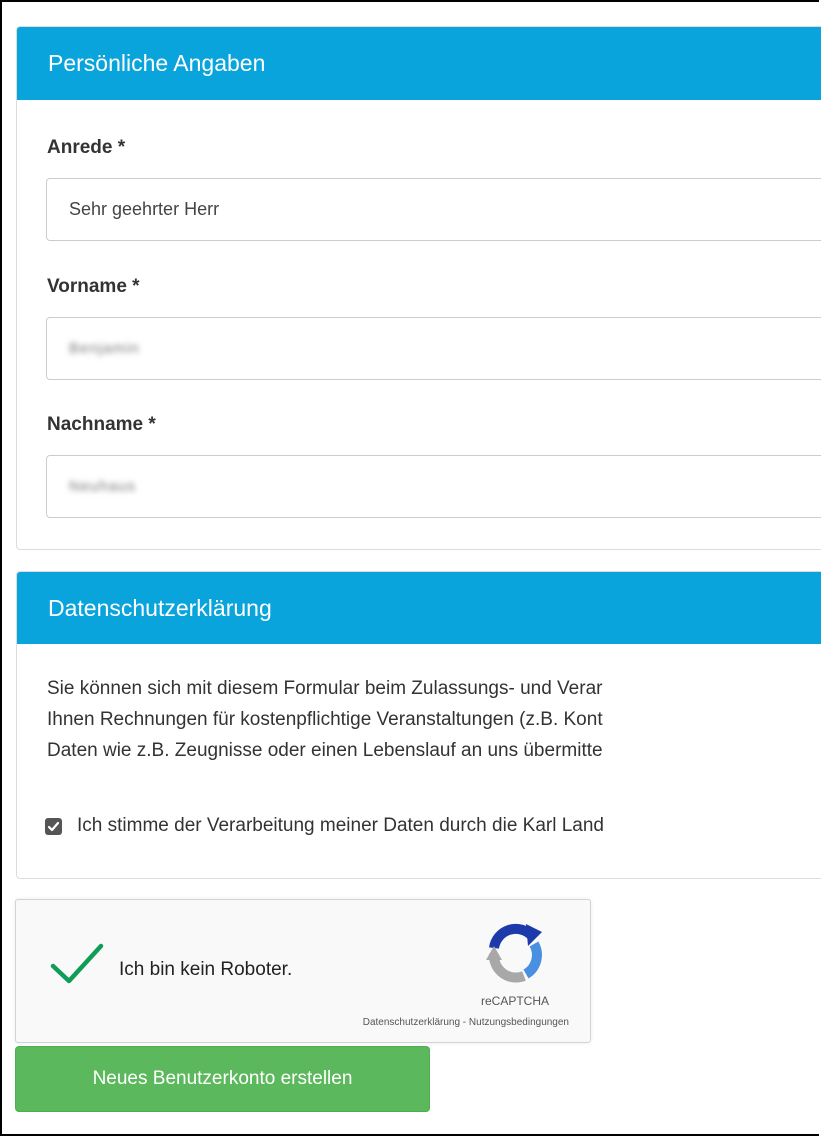  Describe the element at coordinates (86, 147) in the screenshot. I see `anrede-label: Anrede *` at that location.